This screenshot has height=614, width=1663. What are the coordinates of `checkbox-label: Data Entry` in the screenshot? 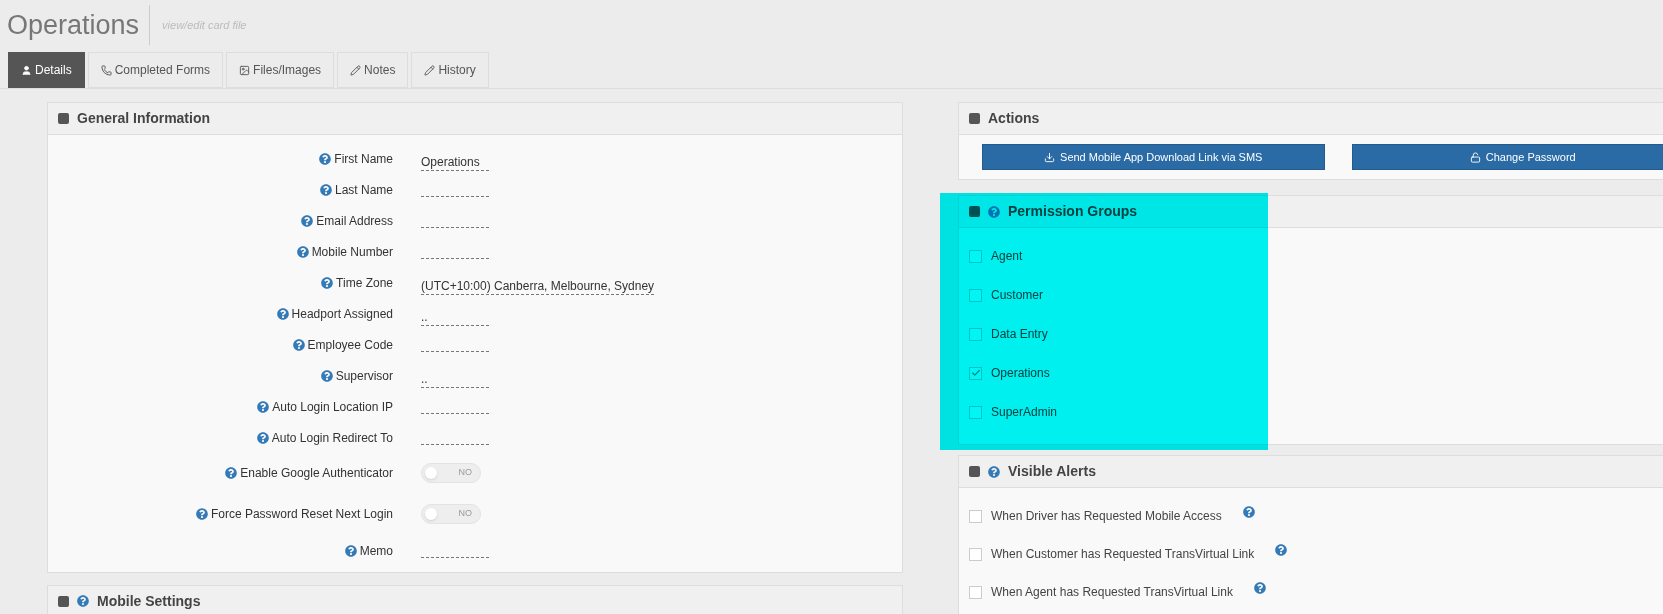 It's located at (1019, 334).